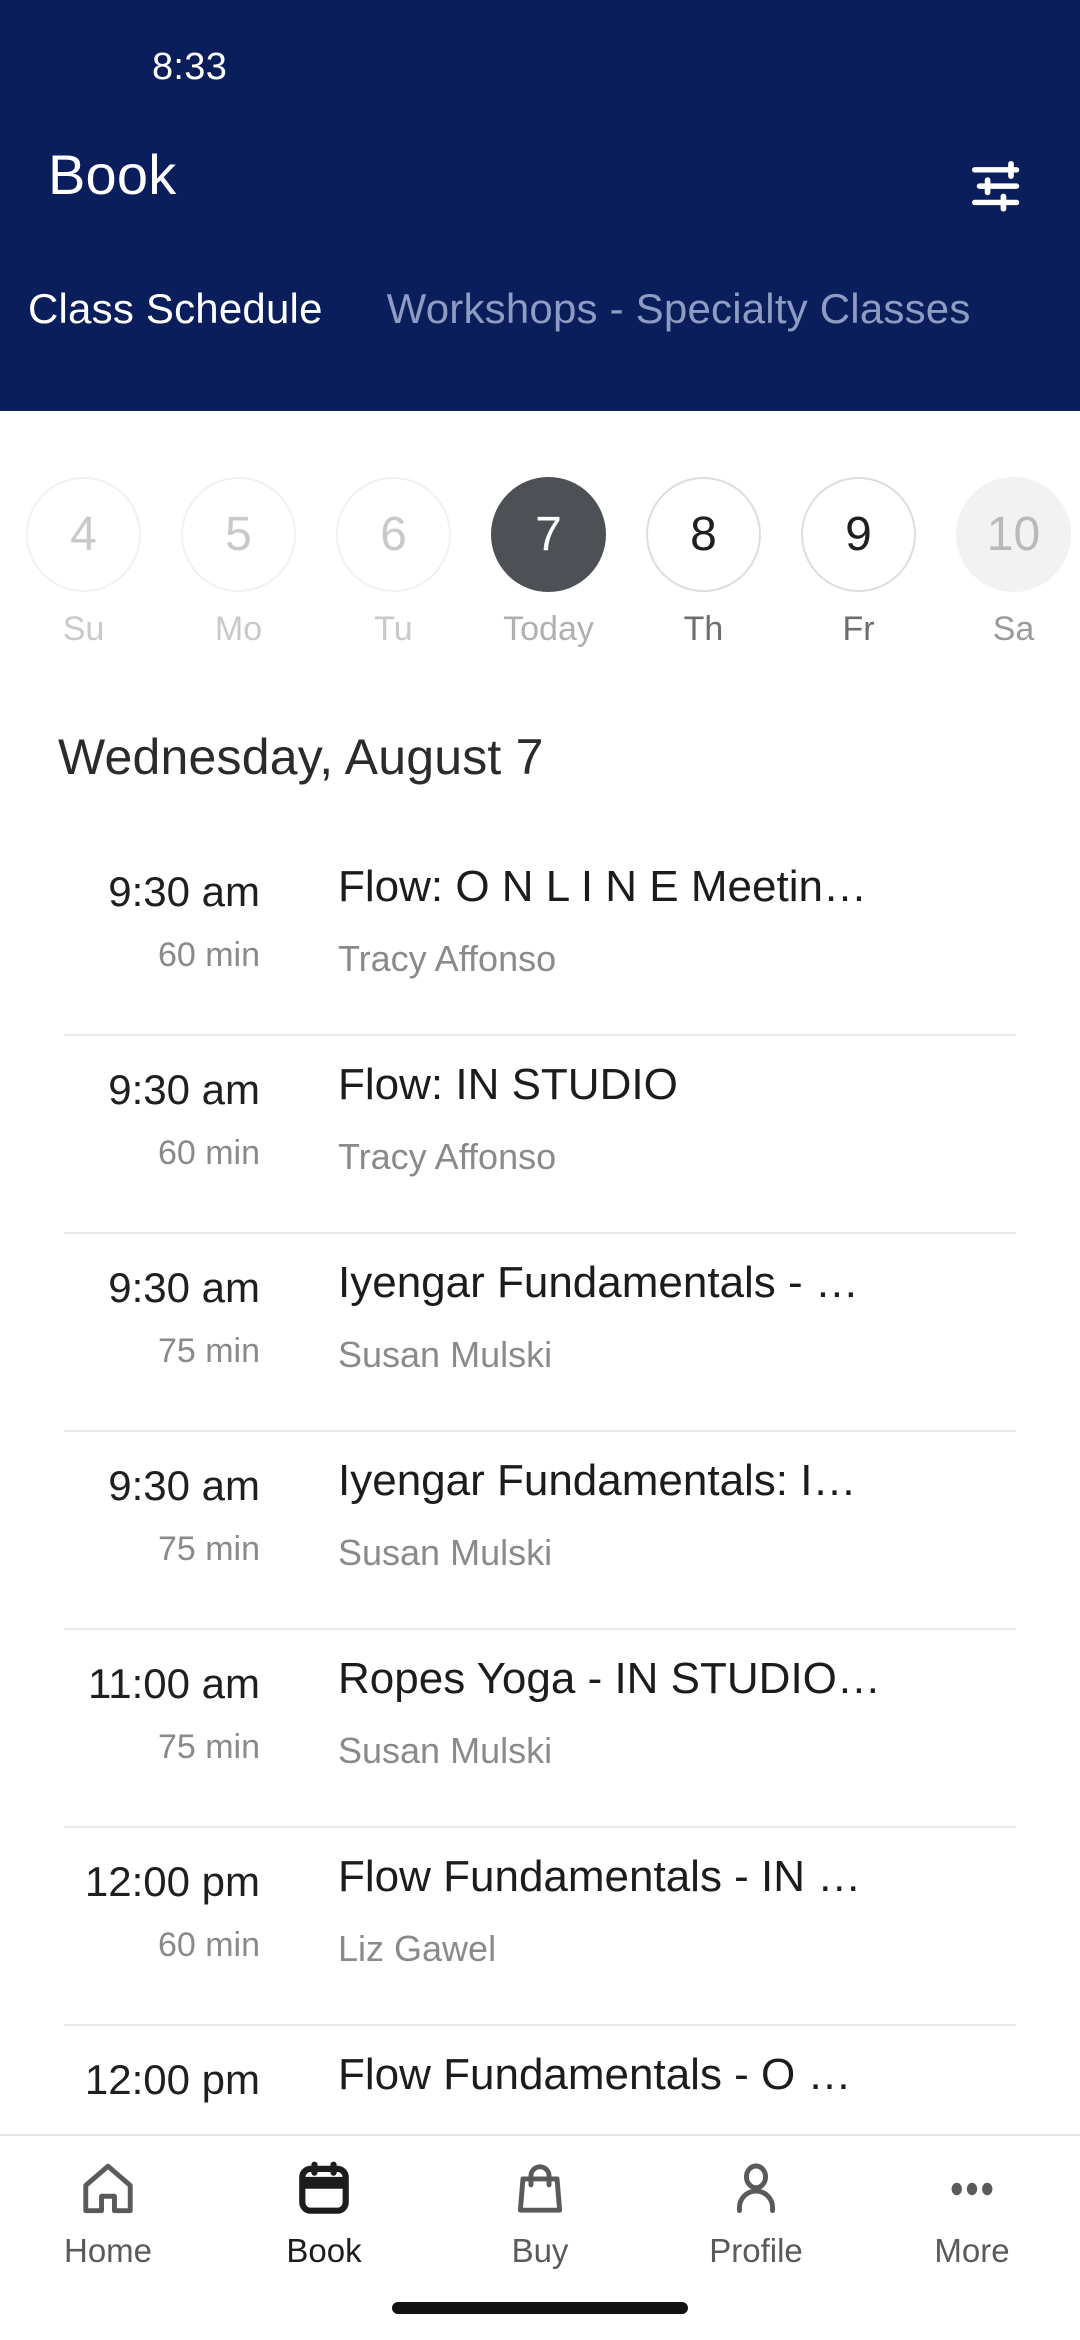  I want to click on date-number: 9, so click(858, 534).